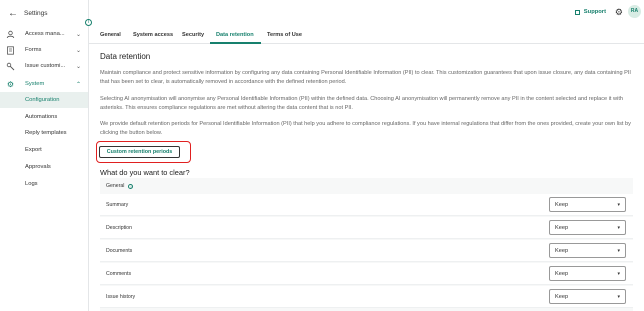 The width and height of the screenshot is (644, 311). Describe the element at coordinates (366, 297) in the screenshot. I see `table-row: Issue history Keep ▾` at that location.